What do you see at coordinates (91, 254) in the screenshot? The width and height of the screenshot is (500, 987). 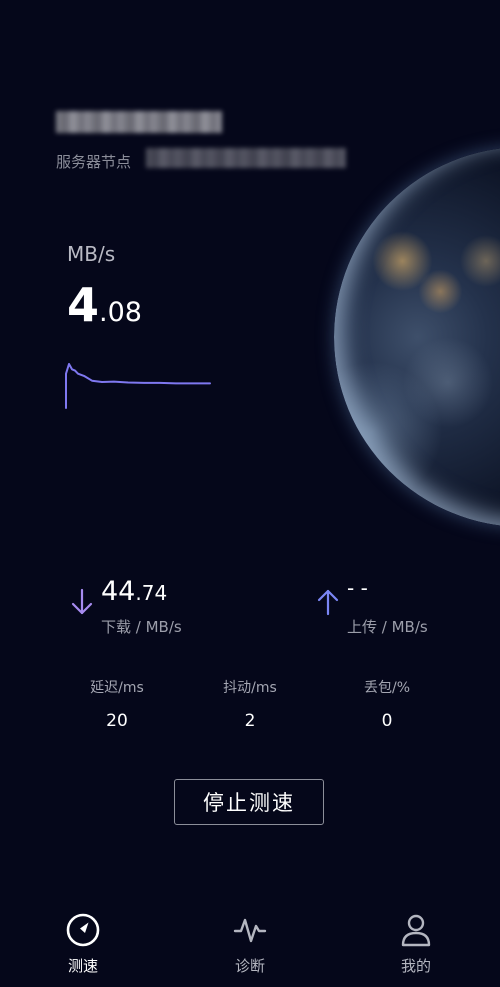 I see `speed-unit: MB/s` at bounding box center [91, 254].